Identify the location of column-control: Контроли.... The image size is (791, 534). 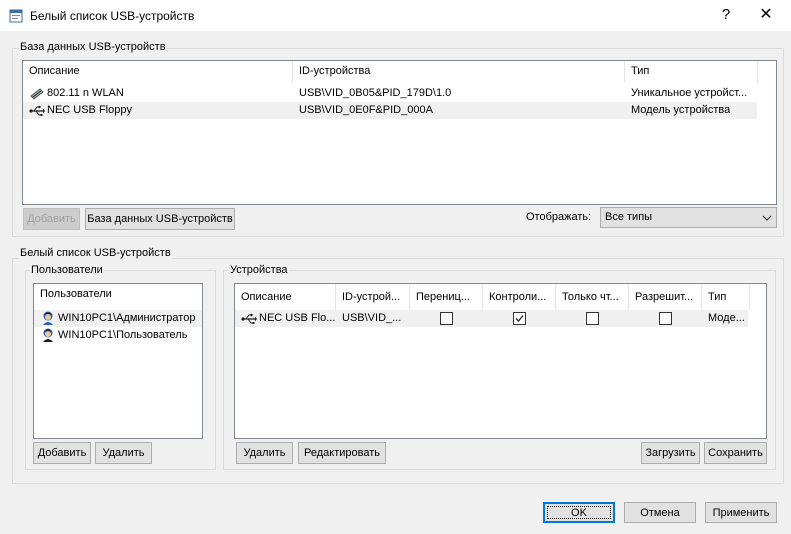
(519, 297).